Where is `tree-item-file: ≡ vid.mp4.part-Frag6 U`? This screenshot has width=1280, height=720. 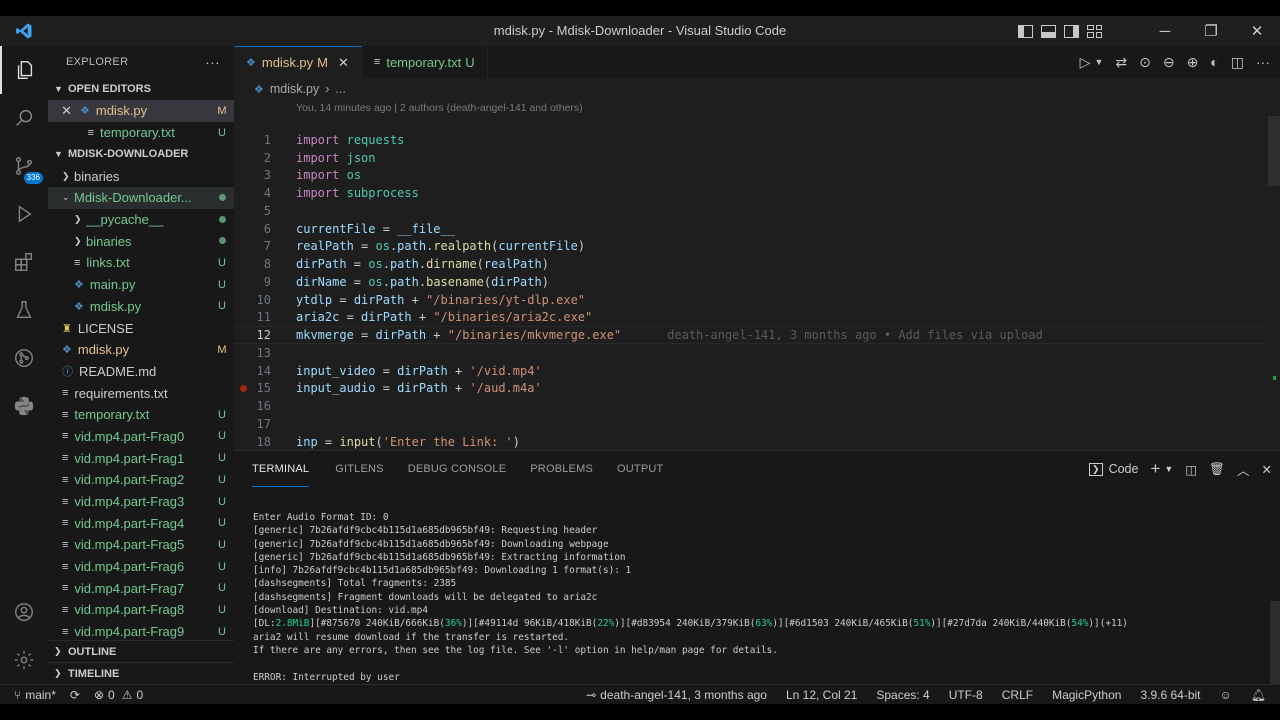 tree-item-file: ≡ vid.mp4.part-Frag6 U is located at coordinates (141, 567).